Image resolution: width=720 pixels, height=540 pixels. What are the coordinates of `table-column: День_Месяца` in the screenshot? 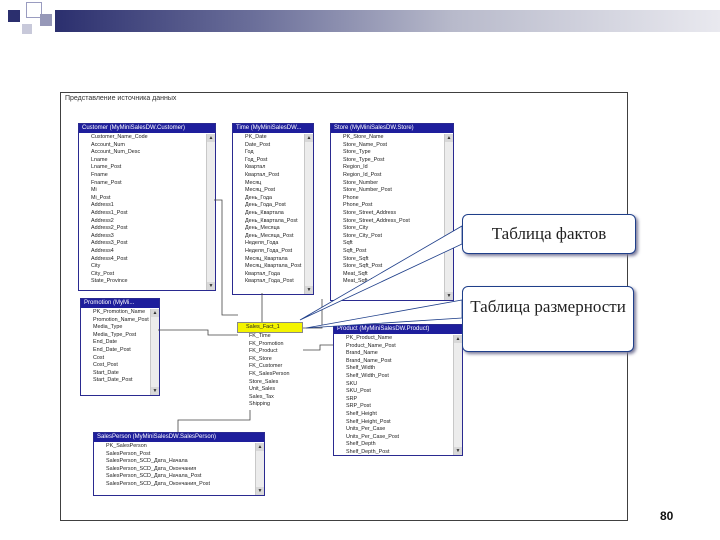 It's located at (268, 229).